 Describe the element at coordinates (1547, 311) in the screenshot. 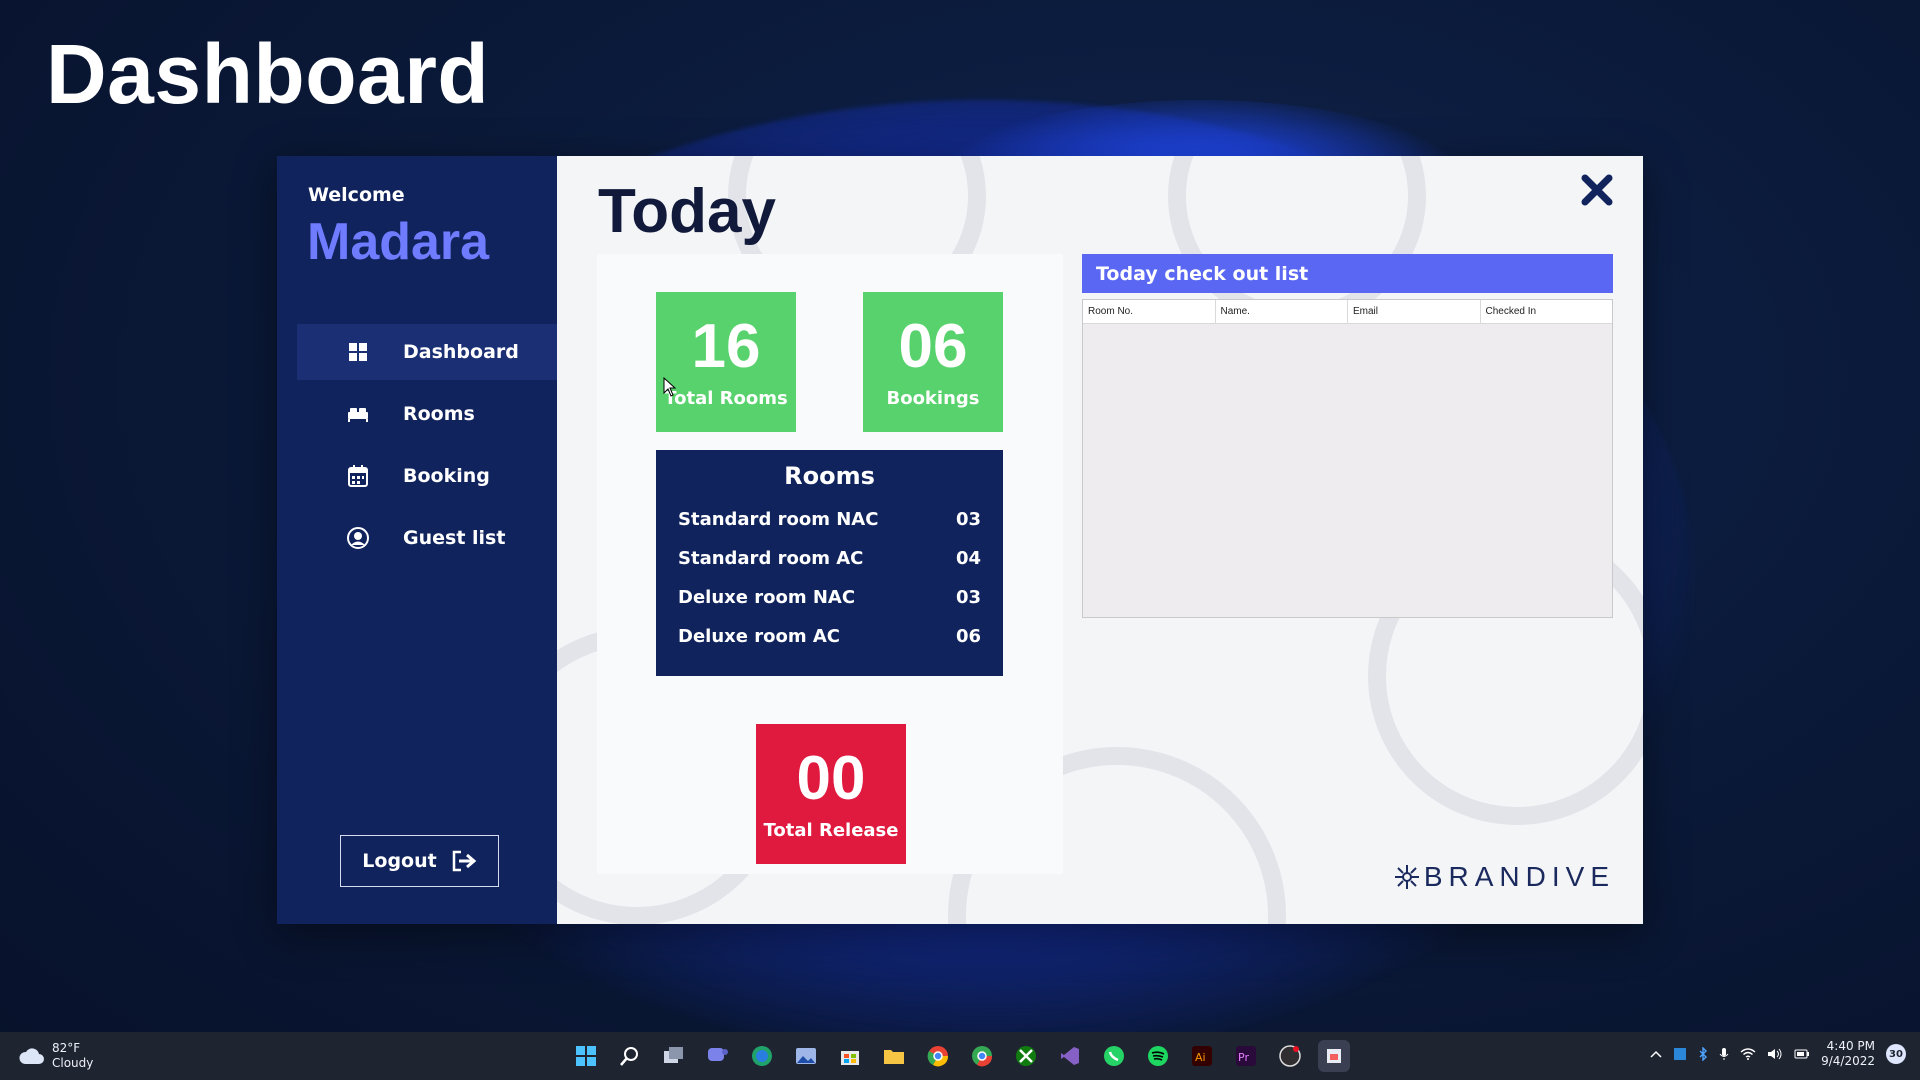

I see `column-header-checked-in: Checked In` at that location.